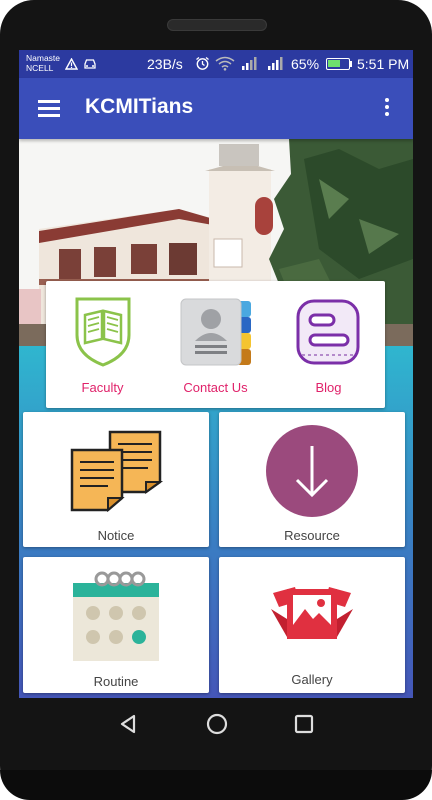  I want to click on book-shield-icon, so click(103, 332).